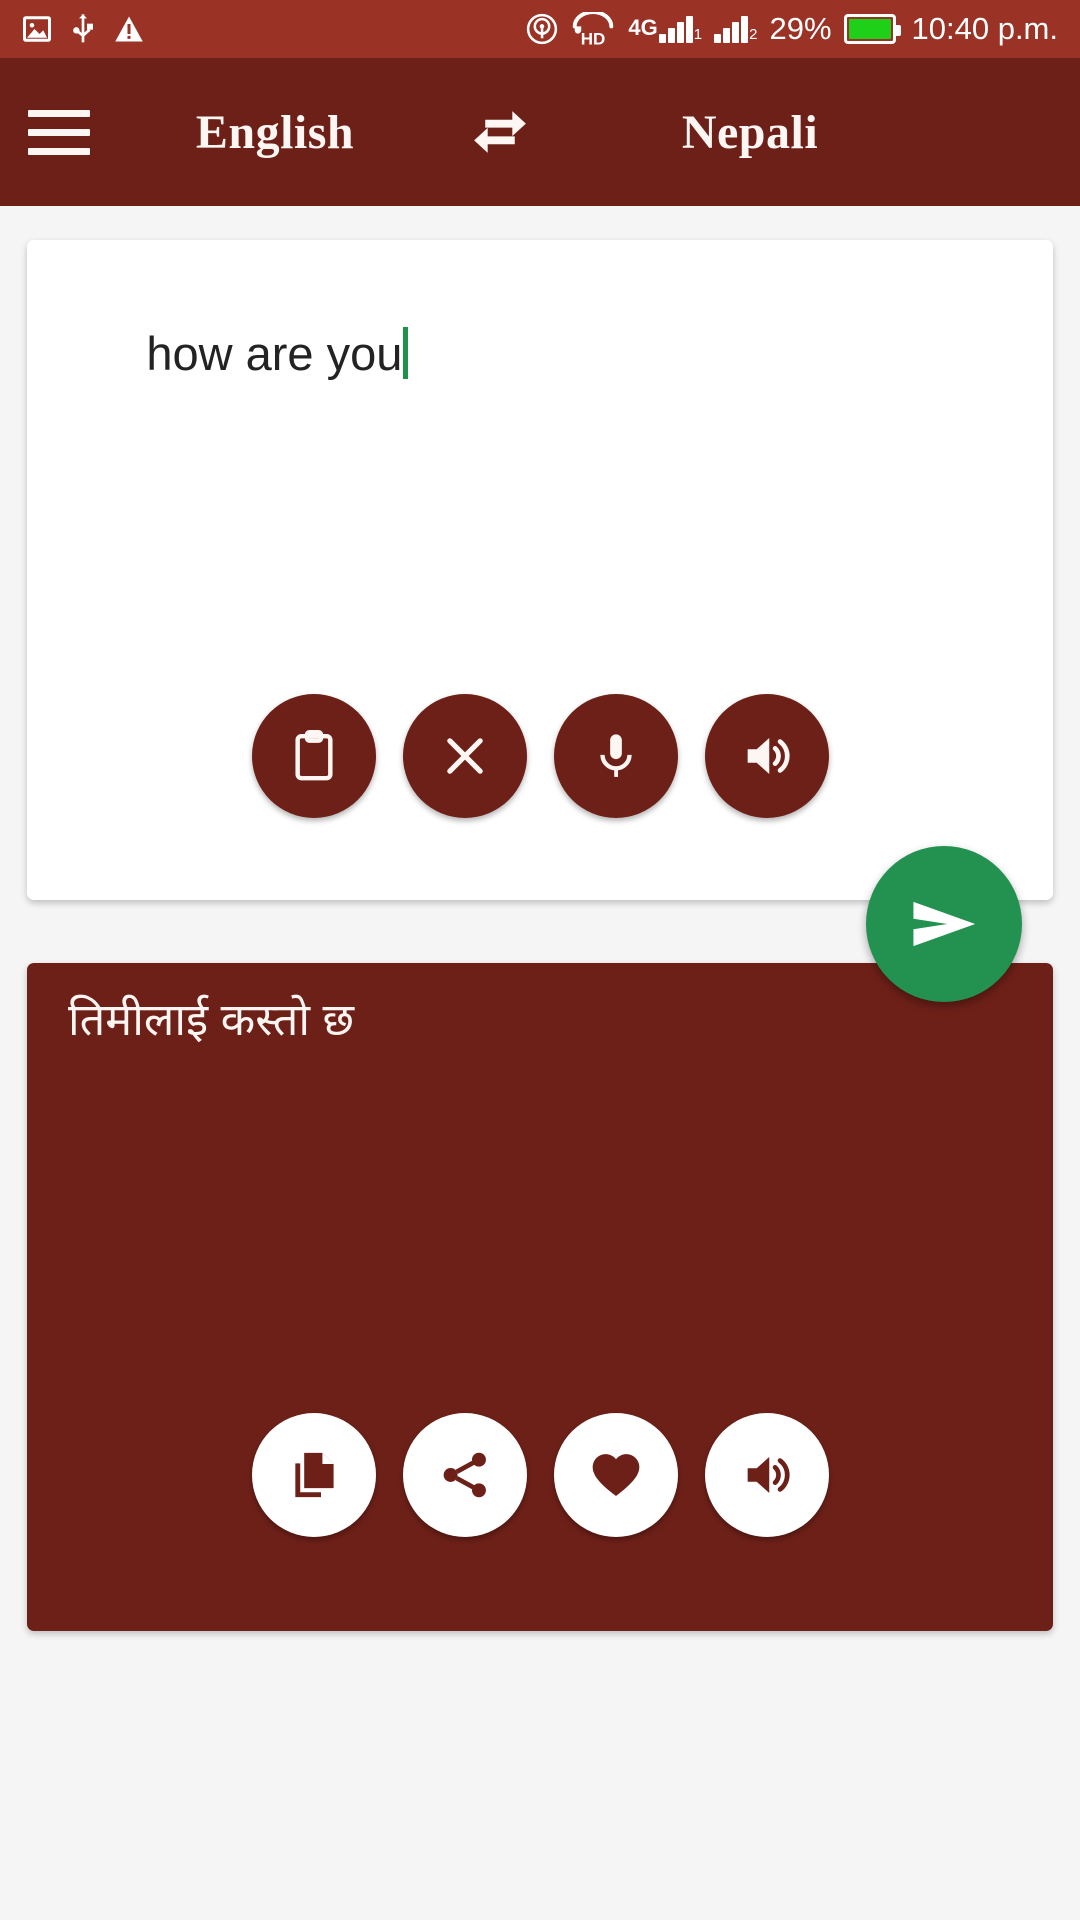  I want to click on status-bar-left-icons, so click(83, 29).